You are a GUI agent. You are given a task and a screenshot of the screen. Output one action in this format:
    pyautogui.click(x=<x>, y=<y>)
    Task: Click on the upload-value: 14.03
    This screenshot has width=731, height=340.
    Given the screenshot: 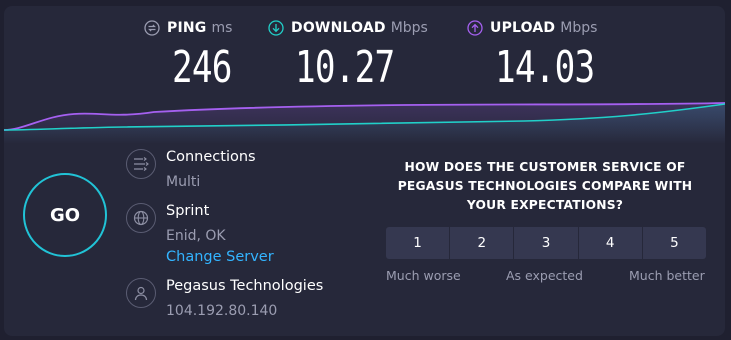 What is the action you would take?
    pyautogui.click(x=545, y=67)
    